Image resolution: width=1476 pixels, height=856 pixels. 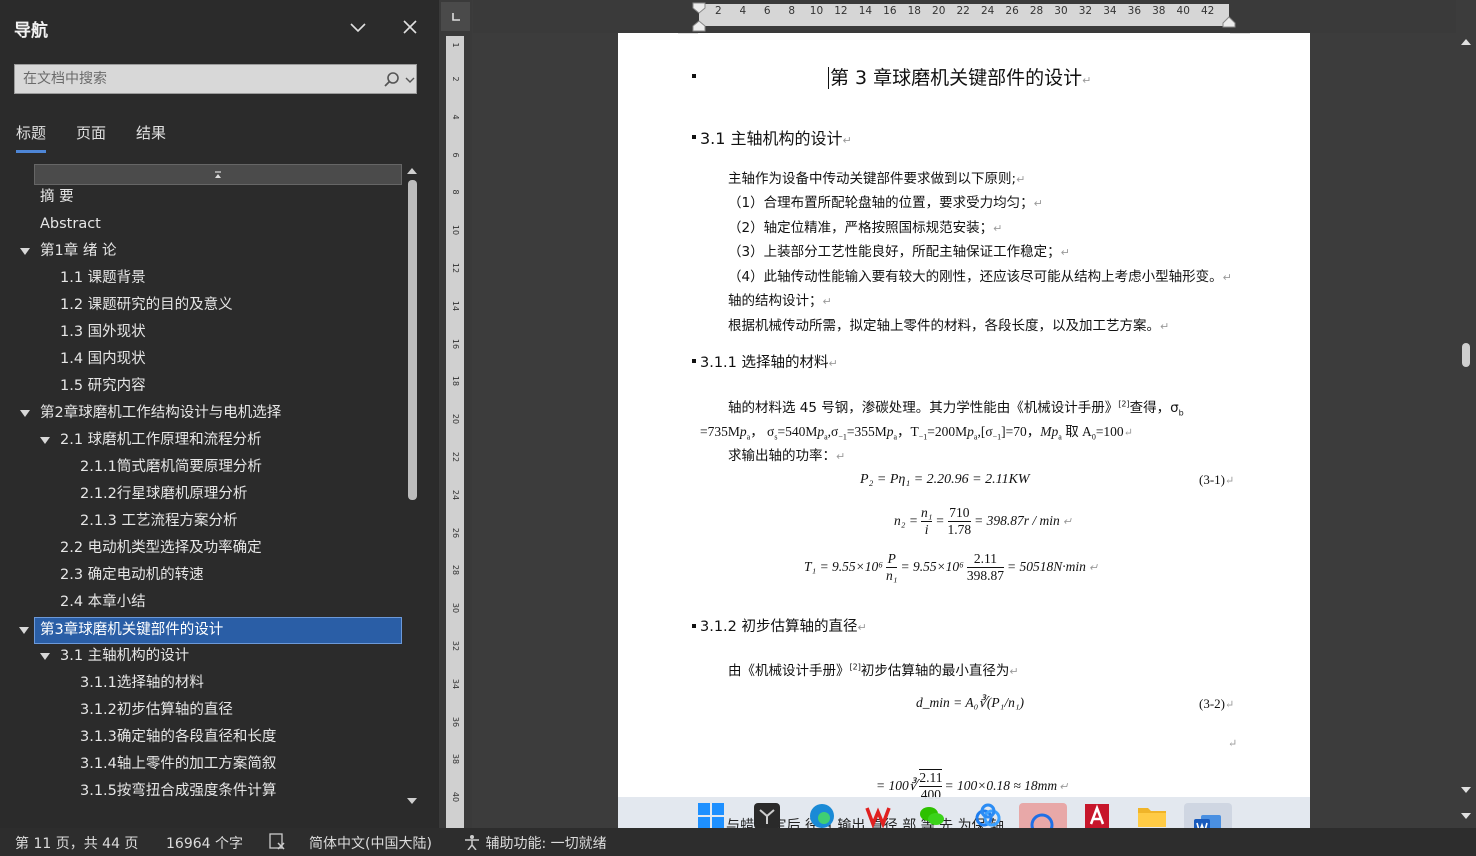 What do you see at coordinates (178, 764) in the screenshot?
I see `nav-heading-label: 3.1.4轴上零件的加工方案简叙` at bounding box center [178, 764].